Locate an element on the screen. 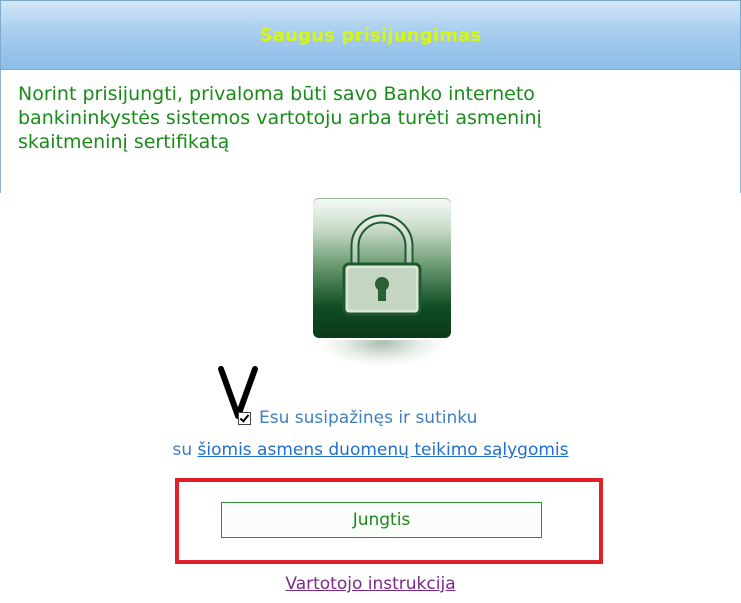  intro-line: skaitmeninį sertifikatą is located at coordinates (124, 142).